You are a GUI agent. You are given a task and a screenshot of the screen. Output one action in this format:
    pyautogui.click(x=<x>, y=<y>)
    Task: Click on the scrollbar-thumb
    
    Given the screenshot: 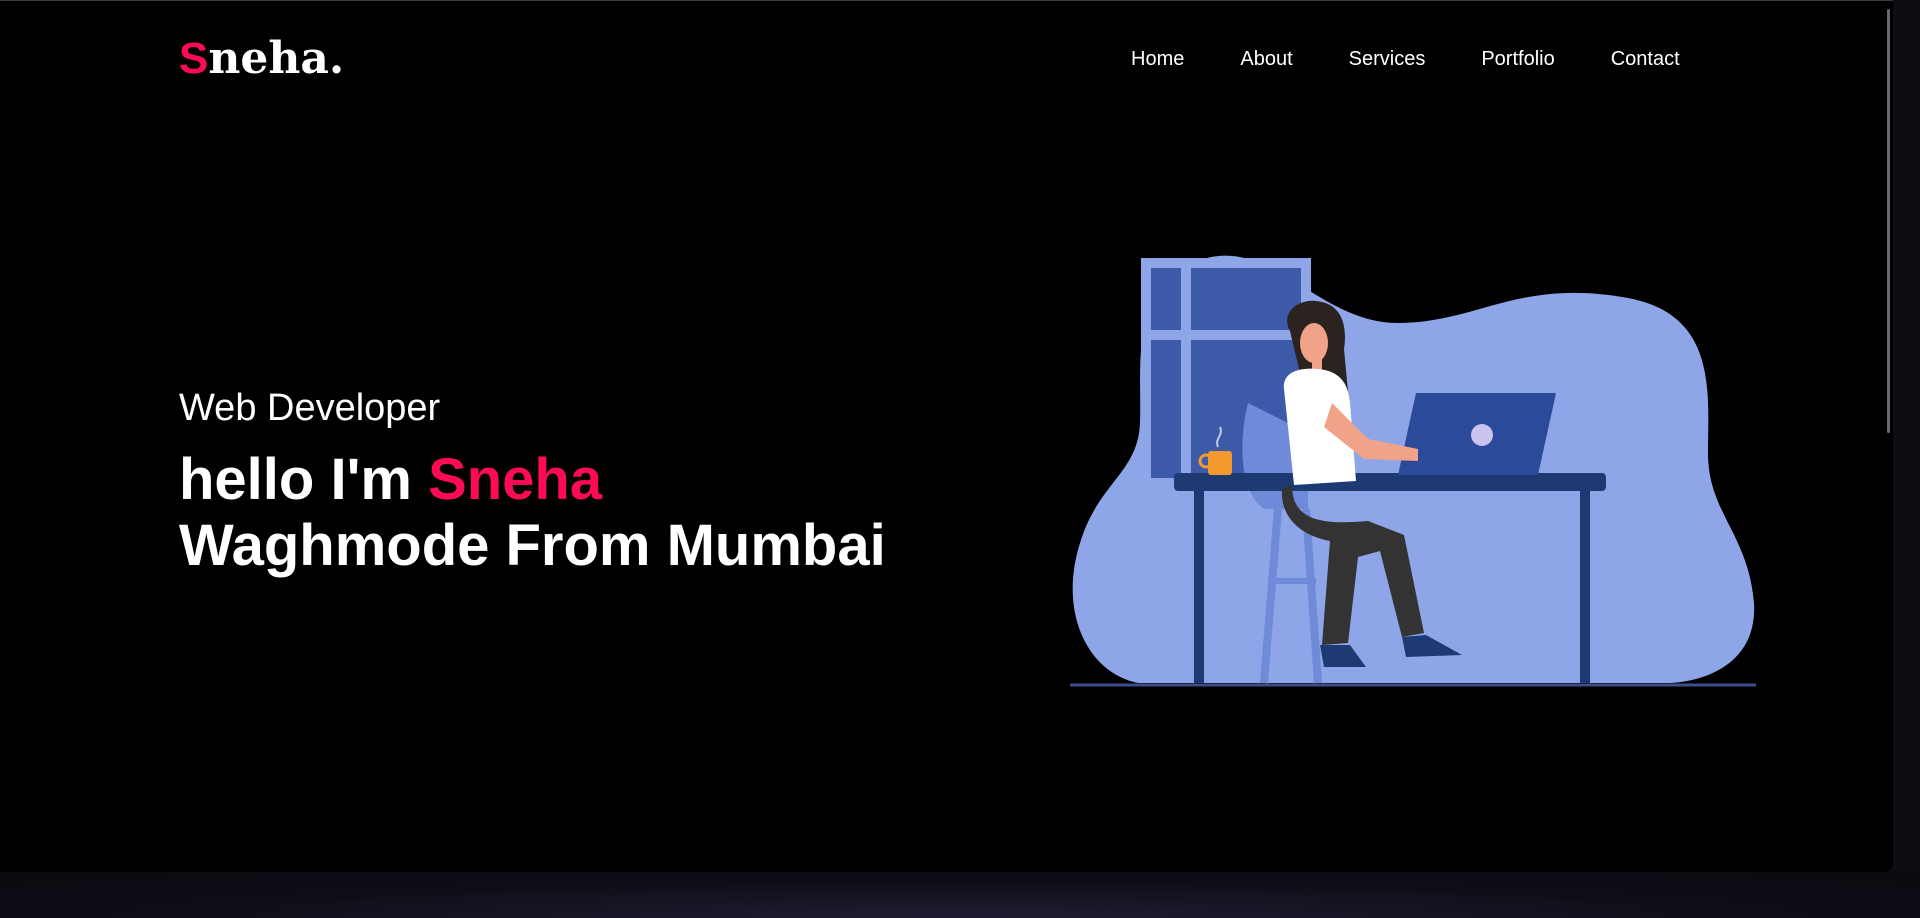 What is the action you would take?
    pyautogui.click(x=1888, y=221)
    